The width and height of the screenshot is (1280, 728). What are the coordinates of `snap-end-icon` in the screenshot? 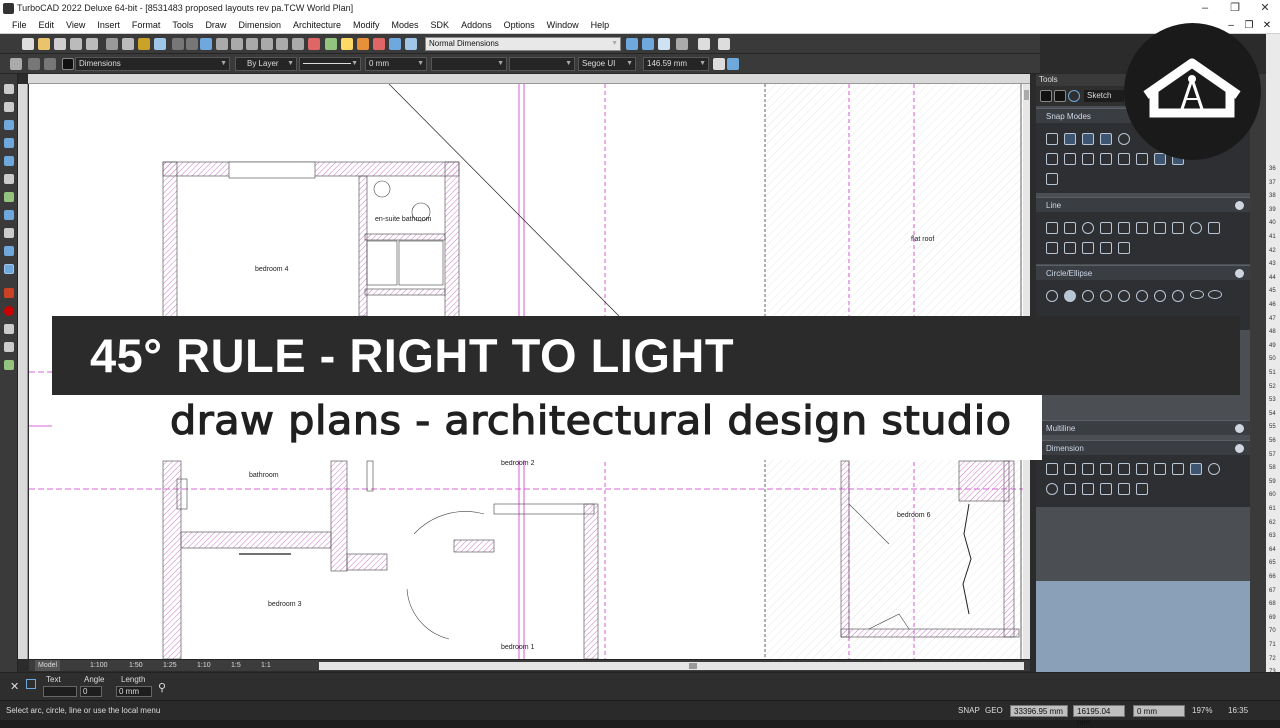 It's located at (1088, 139).